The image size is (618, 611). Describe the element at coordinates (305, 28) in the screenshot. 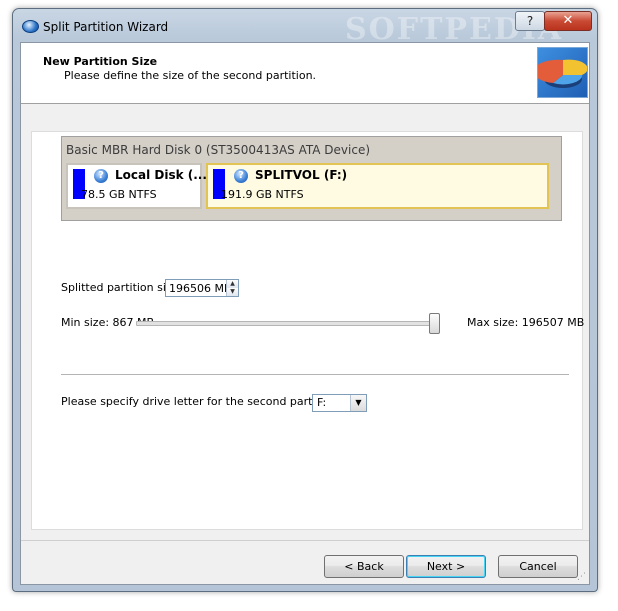

I see `title-bar: Split Partition Wizard SOFTPEDIA ? ✕` at that location.